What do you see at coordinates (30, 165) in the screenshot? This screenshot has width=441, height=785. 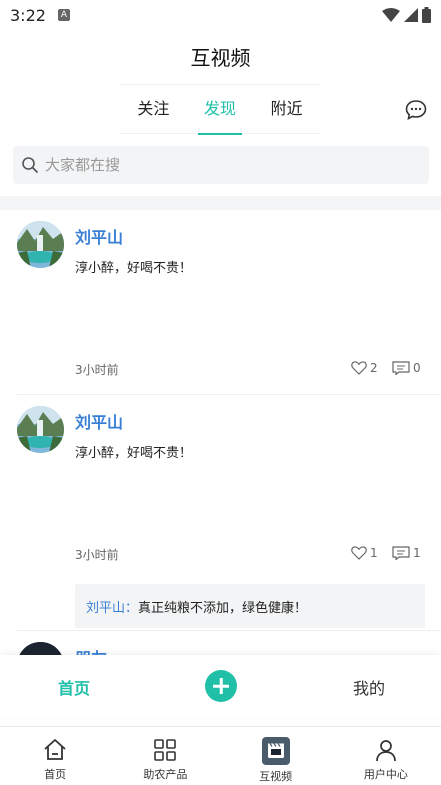 I see `search-icon` at bounding box center [30, 165].